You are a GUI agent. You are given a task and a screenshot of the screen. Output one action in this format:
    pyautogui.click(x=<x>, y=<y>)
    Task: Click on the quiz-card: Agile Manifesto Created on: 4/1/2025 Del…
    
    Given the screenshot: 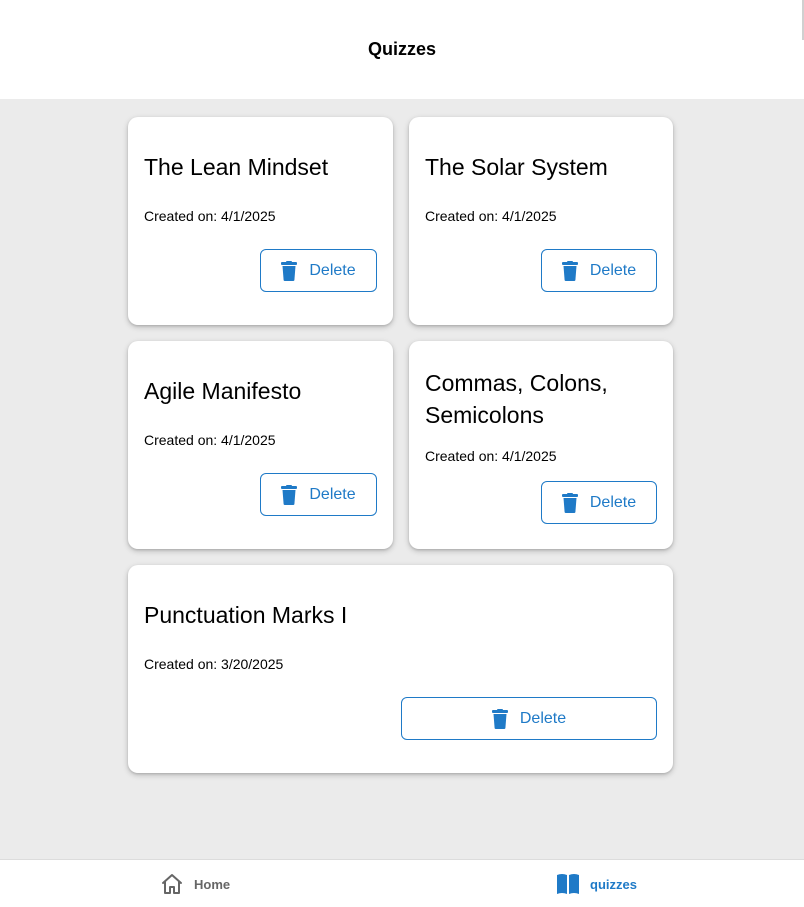 What is the action you would take?
    pyautogui.click(x=260, y=445)
    